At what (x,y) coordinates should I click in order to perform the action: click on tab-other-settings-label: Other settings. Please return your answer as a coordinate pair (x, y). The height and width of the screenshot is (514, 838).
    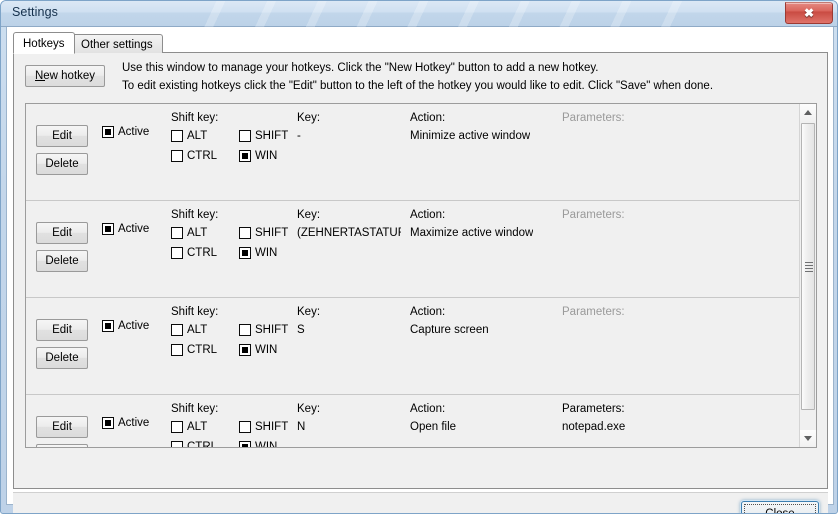
    Looking at the image, I should click on (117, 45).